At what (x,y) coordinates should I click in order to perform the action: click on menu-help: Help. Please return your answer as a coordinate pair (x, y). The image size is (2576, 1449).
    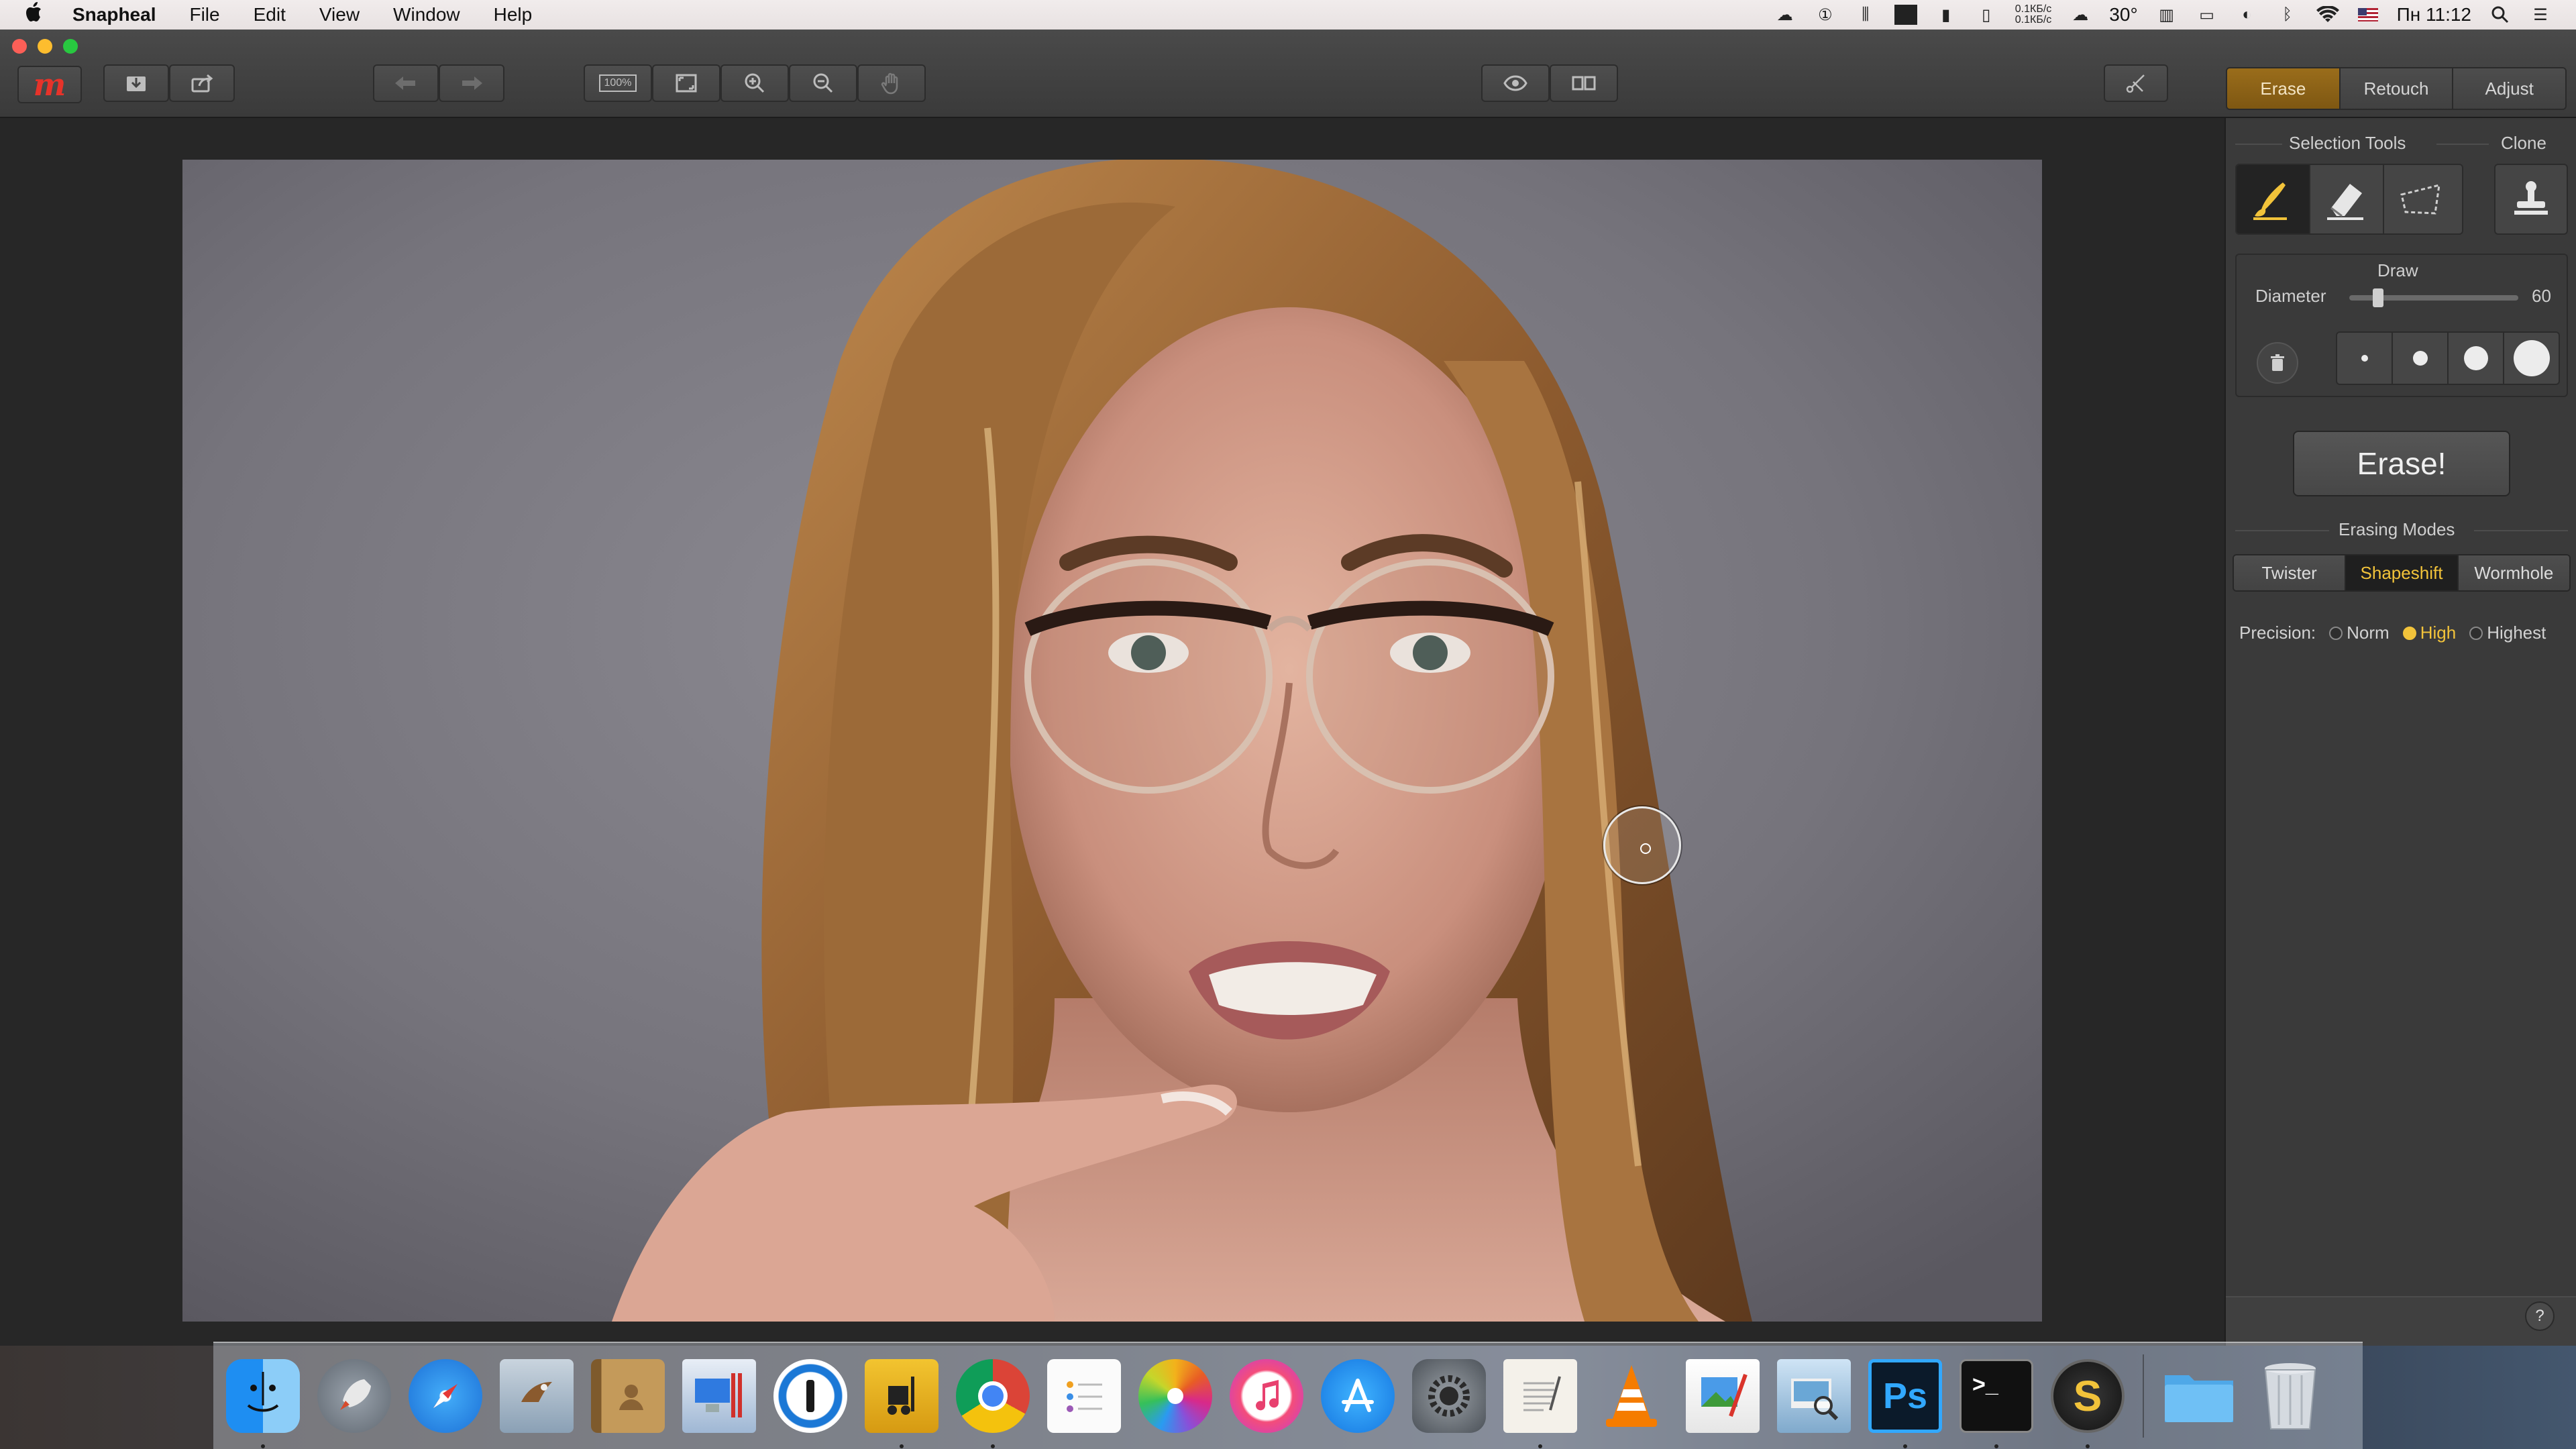
    Looking at the image, I should click on (513, 14).